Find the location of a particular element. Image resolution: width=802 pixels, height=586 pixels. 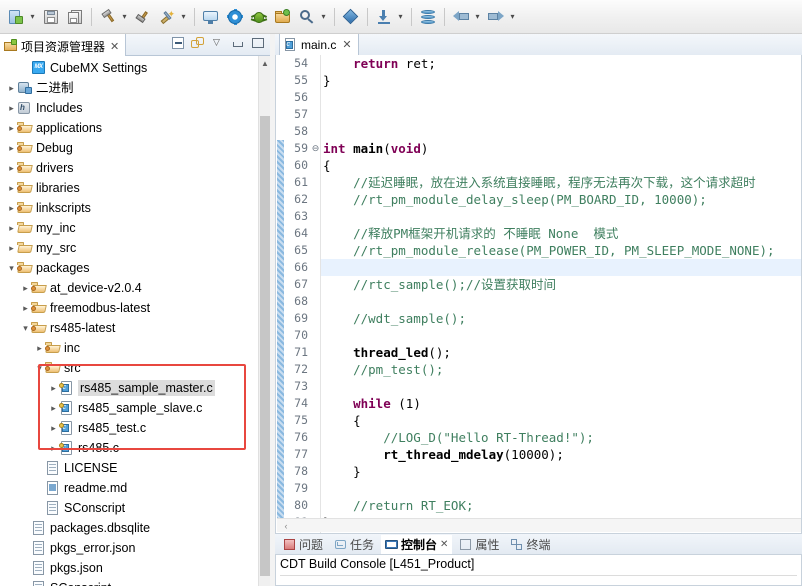

code-line: //rtc_sample();//设置获取时间 is located at coordinates (561, 284).